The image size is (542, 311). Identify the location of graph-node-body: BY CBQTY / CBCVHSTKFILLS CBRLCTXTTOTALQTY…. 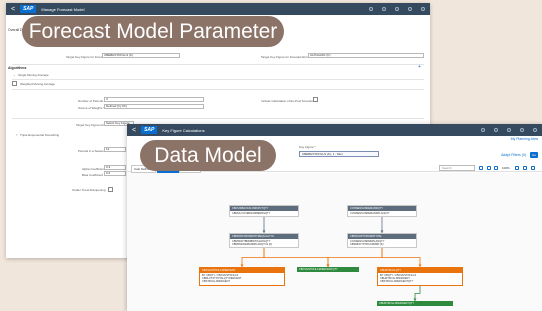
(242, 279).